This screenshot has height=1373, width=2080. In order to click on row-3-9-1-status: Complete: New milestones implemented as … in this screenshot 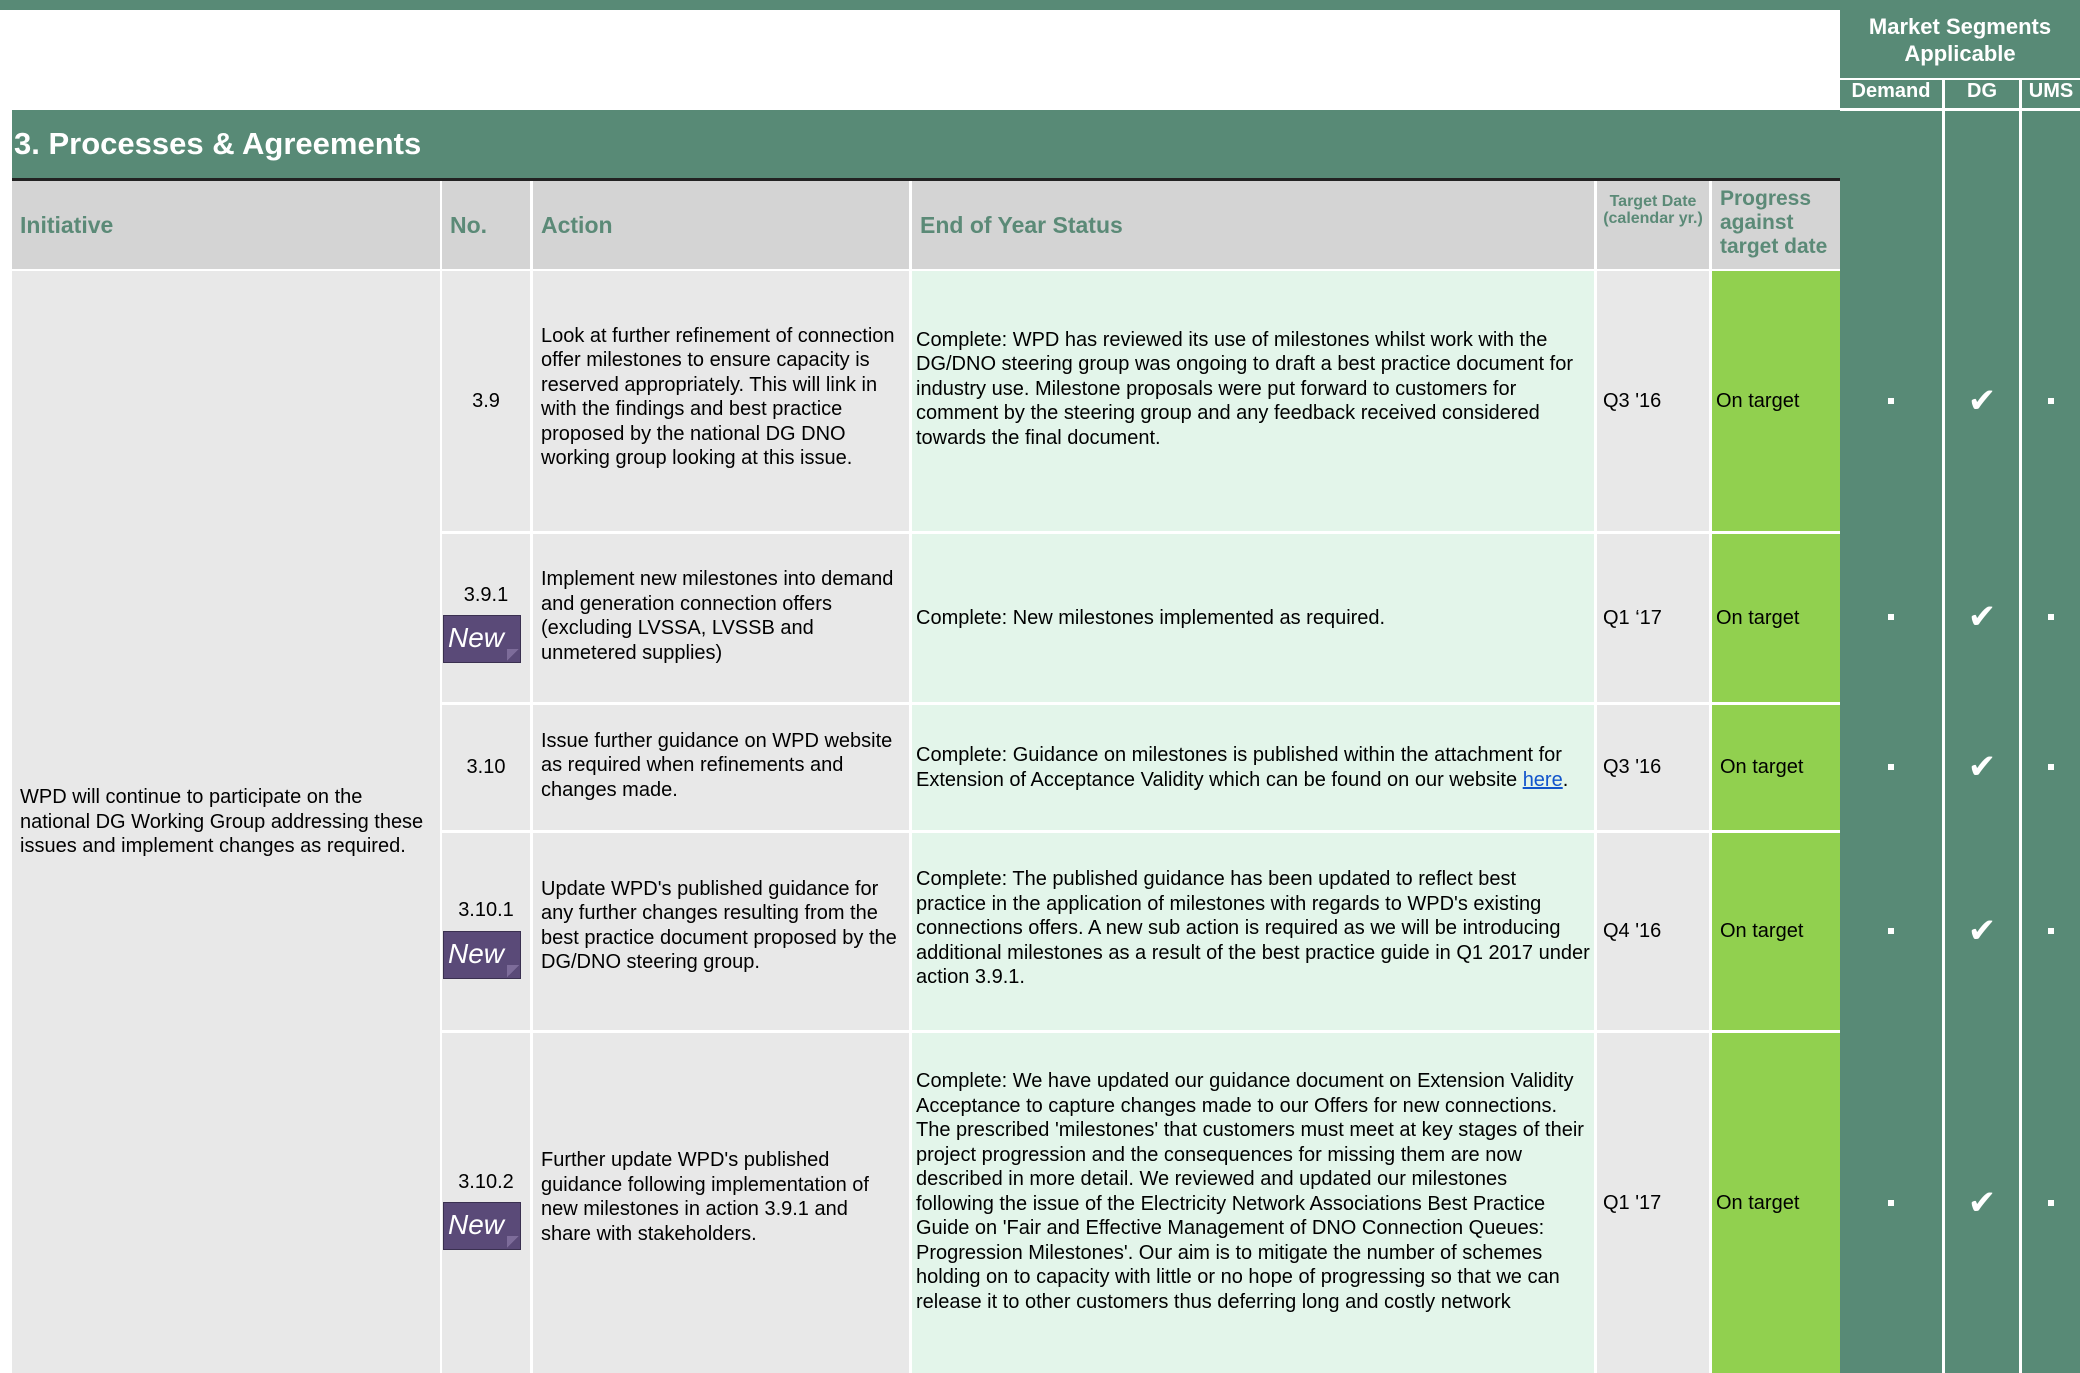, I will do `click(1253, 618)`.